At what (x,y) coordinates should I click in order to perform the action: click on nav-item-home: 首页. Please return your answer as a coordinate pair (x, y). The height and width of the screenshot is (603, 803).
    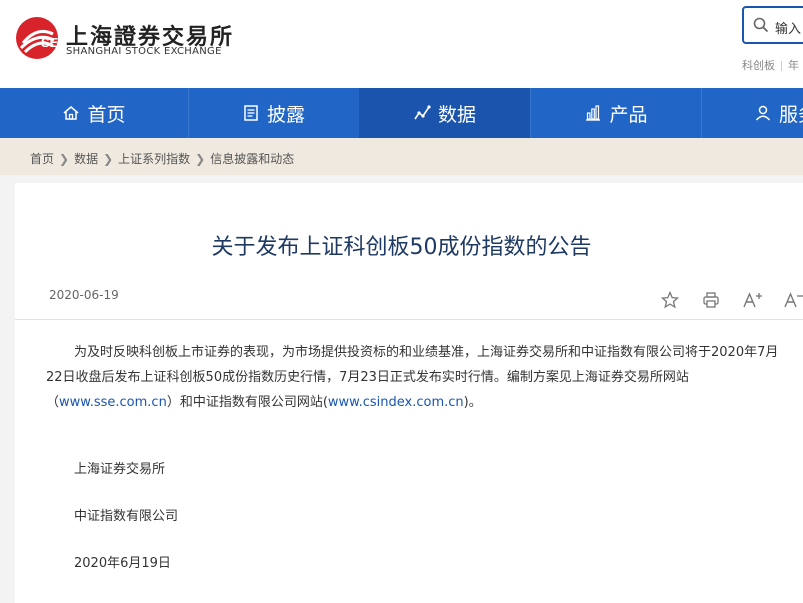
    Looking at the image, I should click on (94, 113).